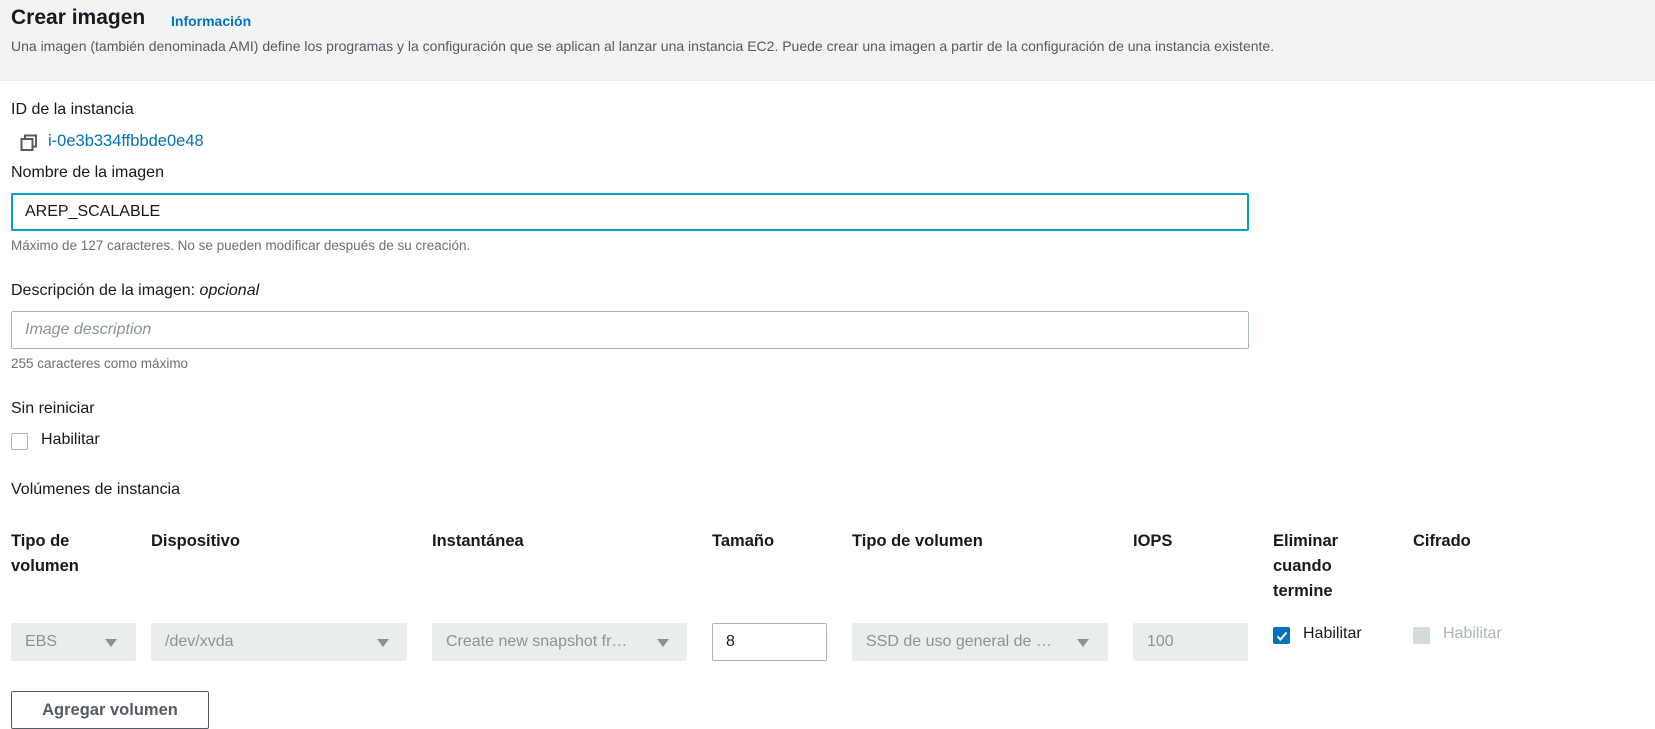 The width and height of the screenshot is (1655, 729). Describe the element at coordinates (78, 17) in the screenshot. I see `page-title: Crear imagen` at that location.